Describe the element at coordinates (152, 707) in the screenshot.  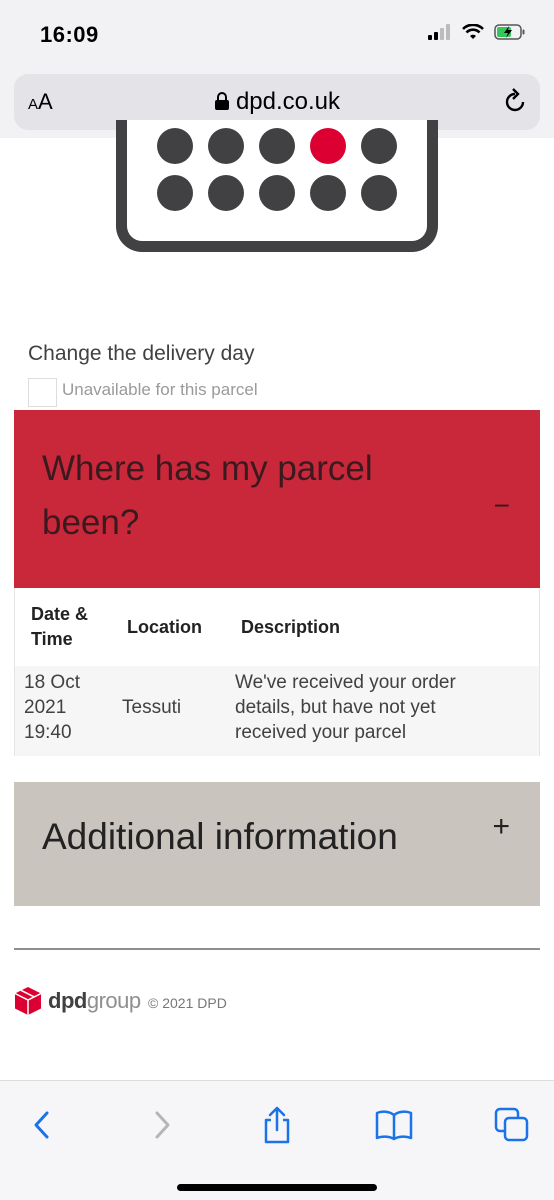
I see `row-location: Tessuti` at that location.